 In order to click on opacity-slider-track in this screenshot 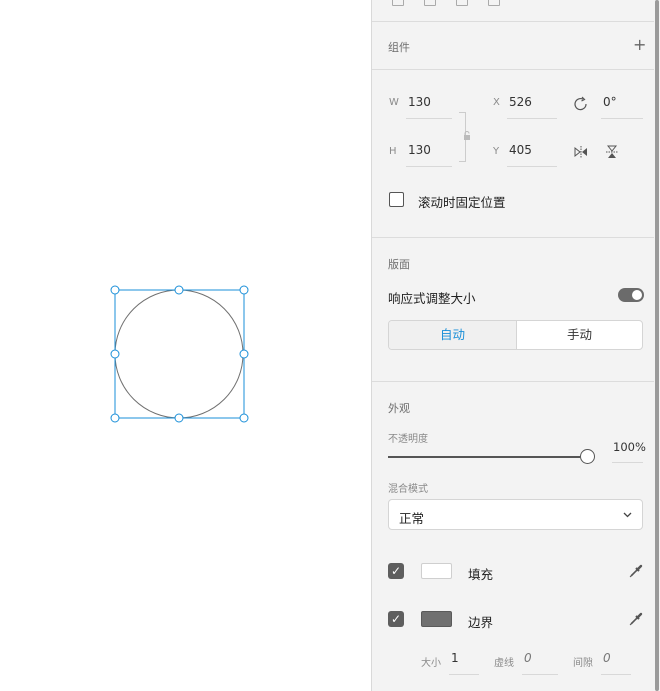, I will do `click(484, 457)`.